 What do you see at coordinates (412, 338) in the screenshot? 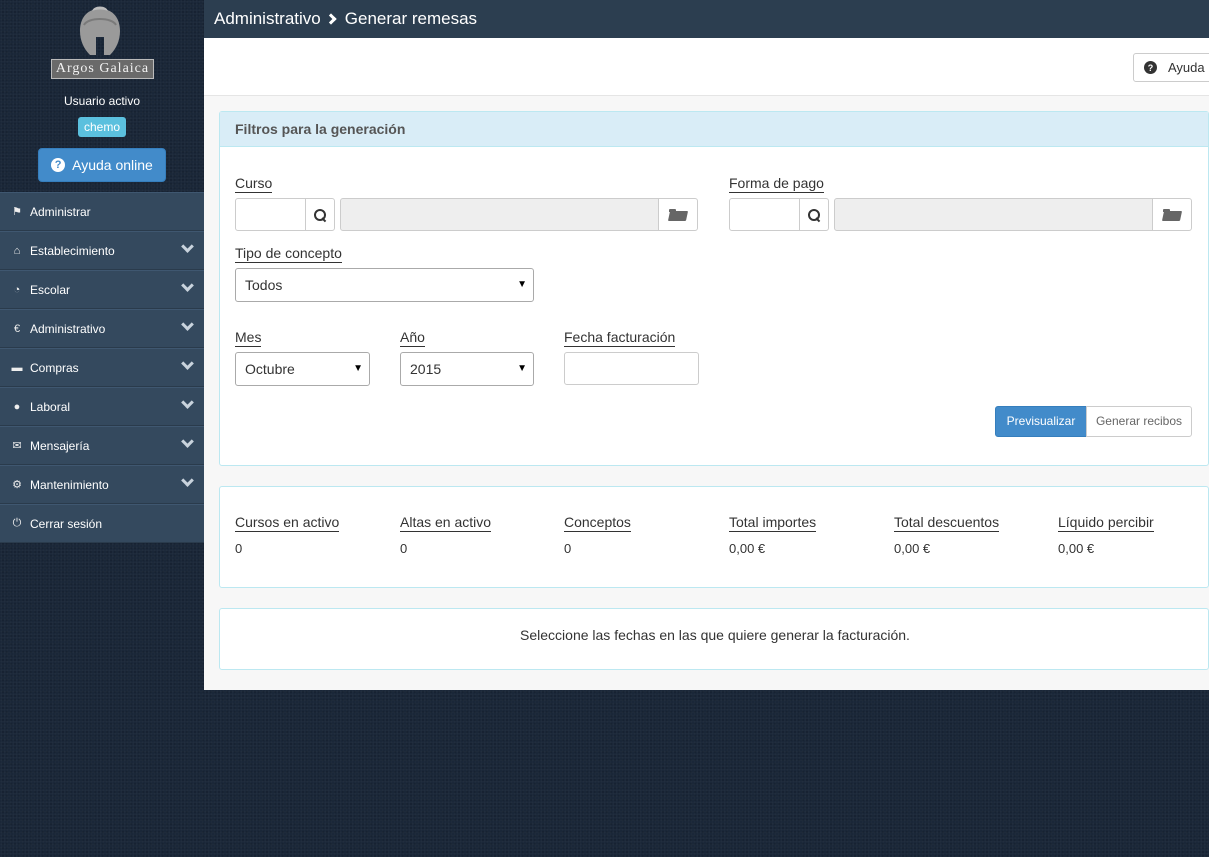
I see `anio-label: Año` at bounding box center [412, 338].